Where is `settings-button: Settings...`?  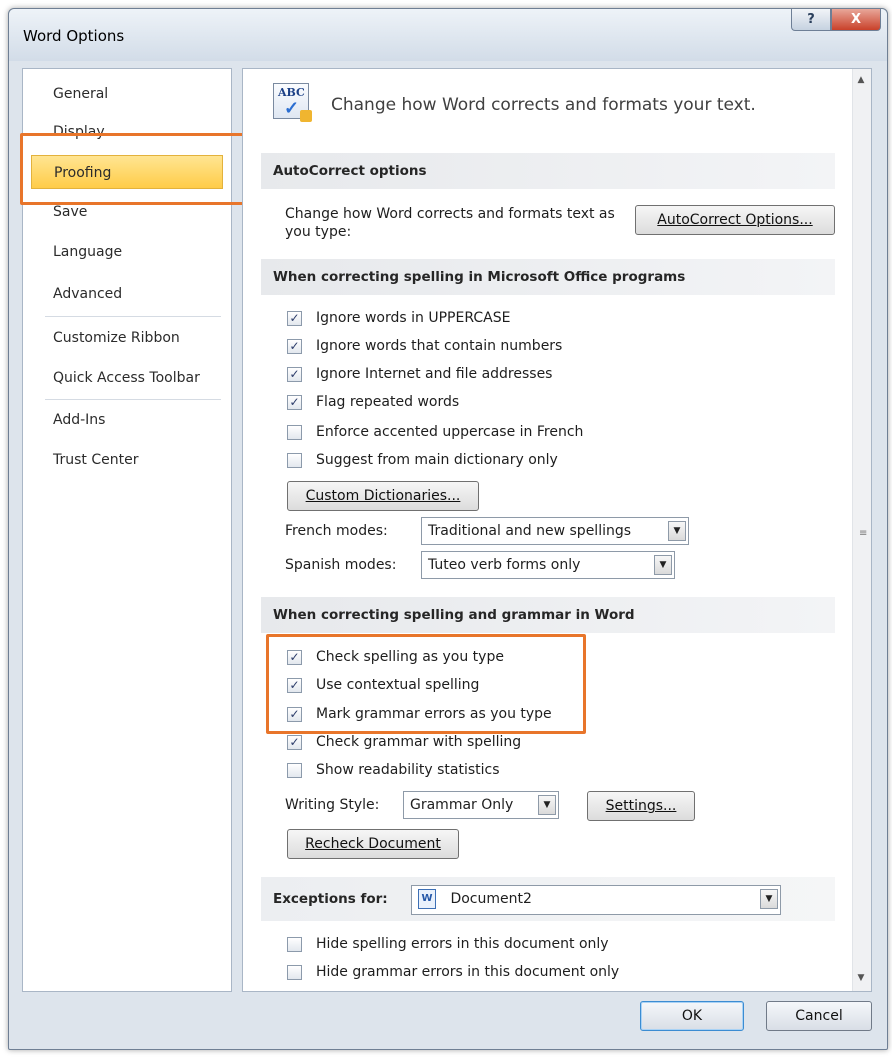
settings-button: Settings... is located at coordinates (641, 806).